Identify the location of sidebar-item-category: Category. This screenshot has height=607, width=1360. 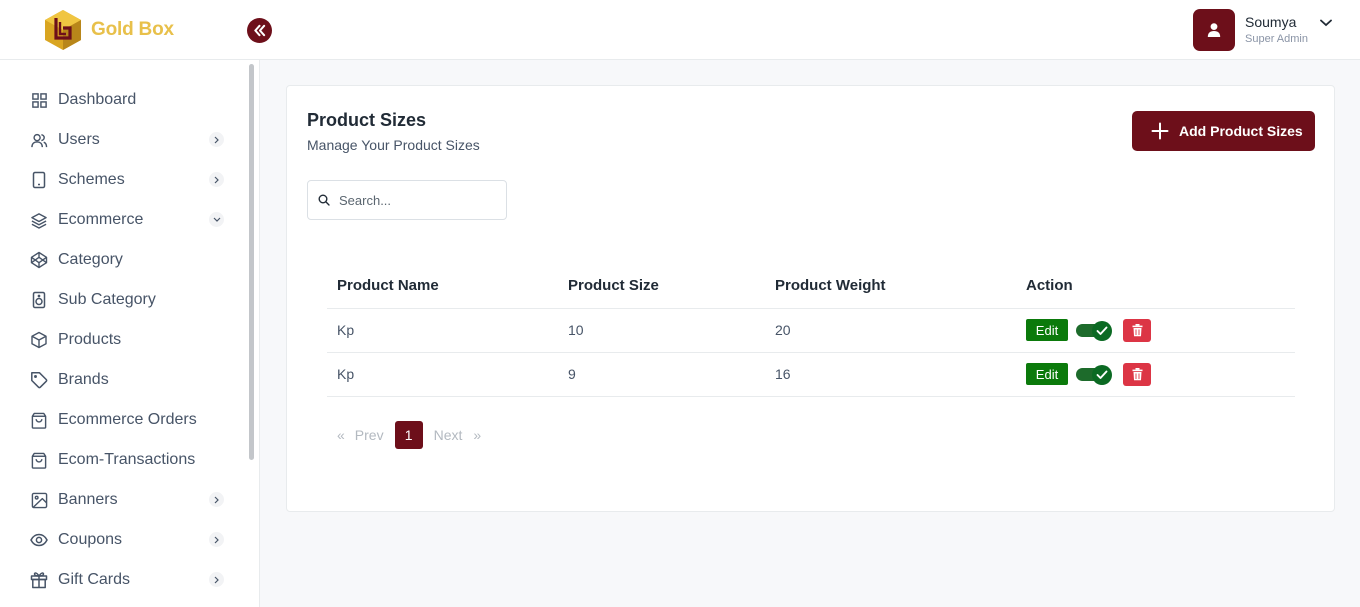
(122, 260).